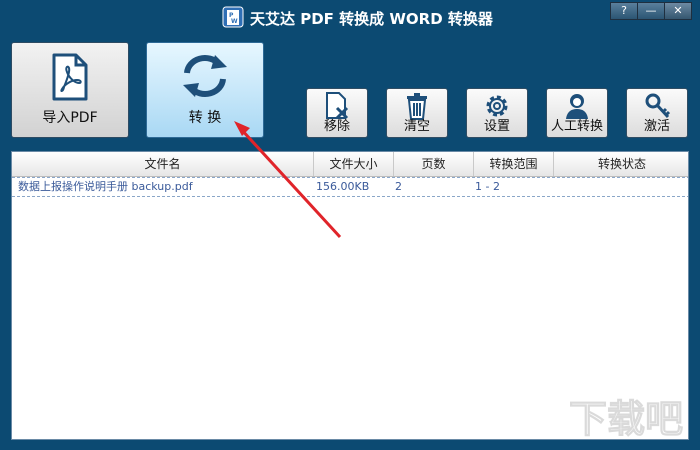 The width and height of the screenshot is (700, 450). I want to click on arrow-line, so click(290, 182).